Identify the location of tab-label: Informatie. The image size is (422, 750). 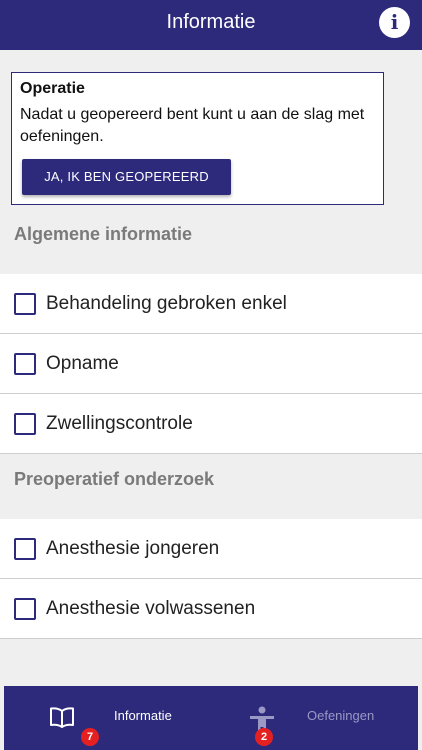
(143, 715).